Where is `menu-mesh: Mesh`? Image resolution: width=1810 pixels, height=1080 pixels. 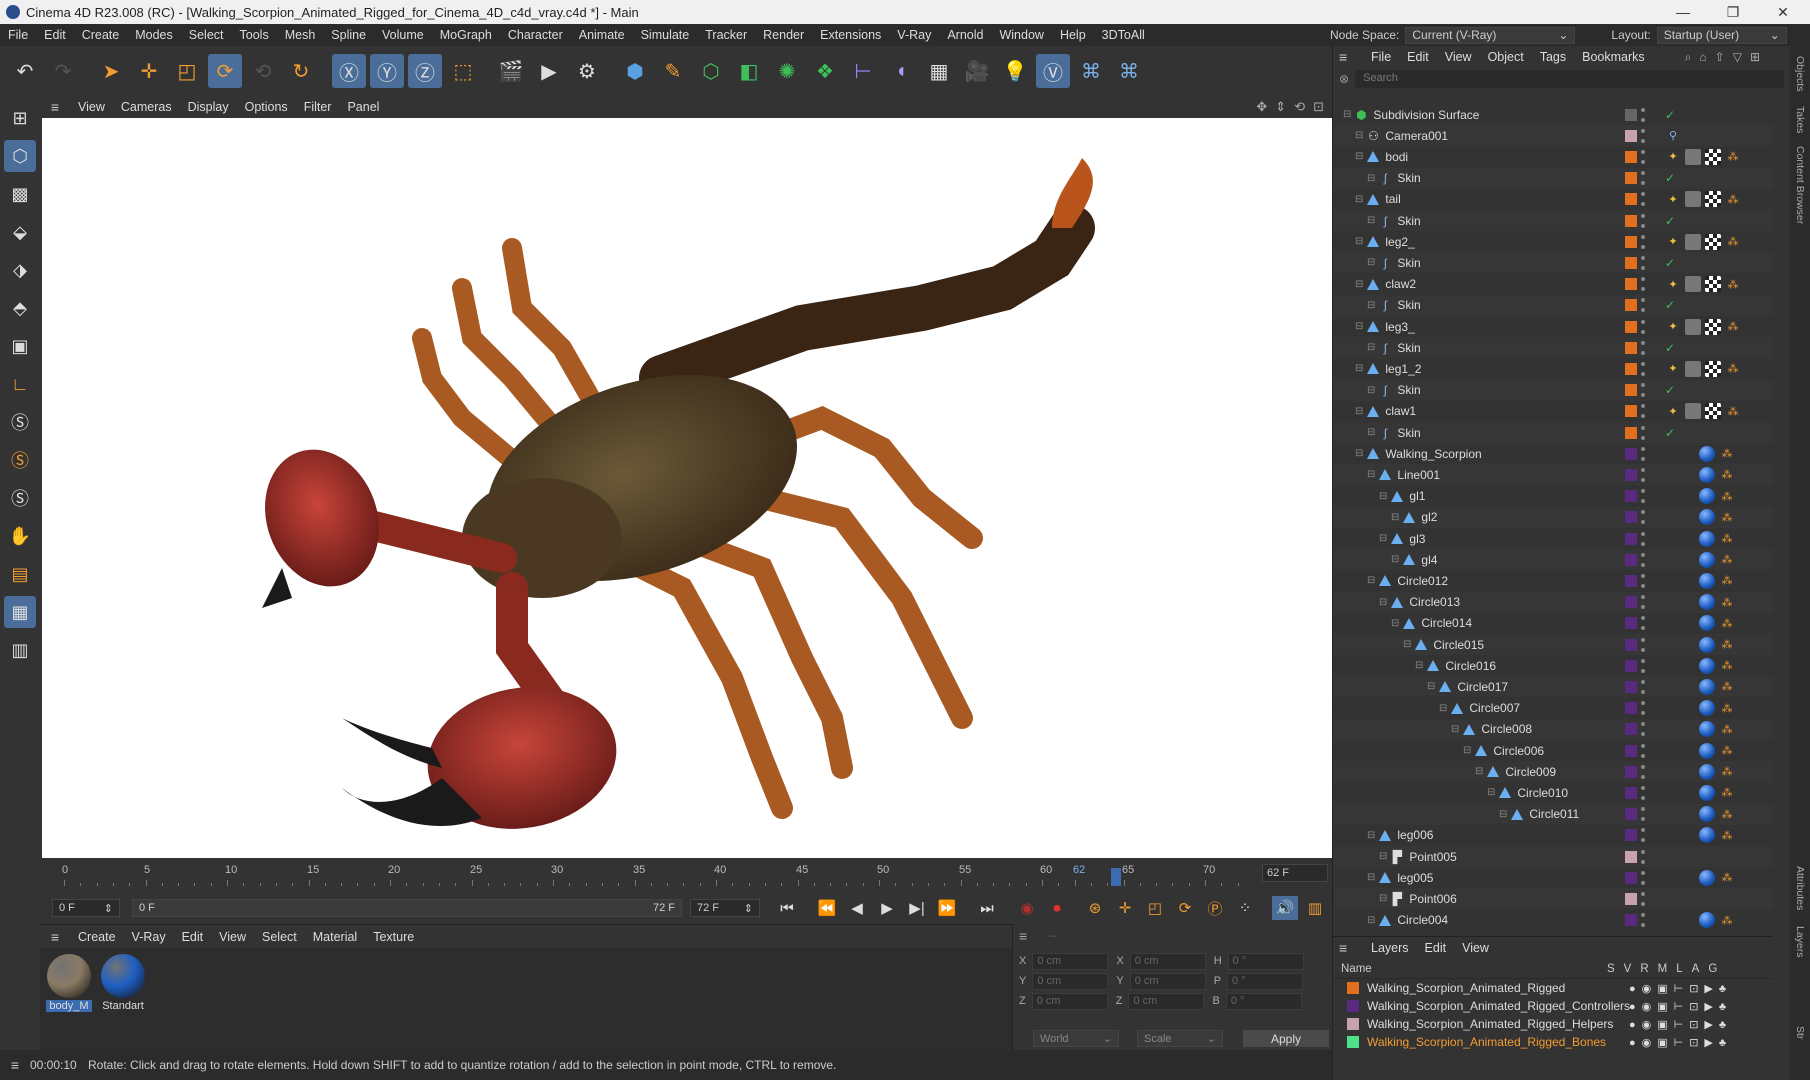
menu-mesh: Mesh is located at coordinates (300, 35).